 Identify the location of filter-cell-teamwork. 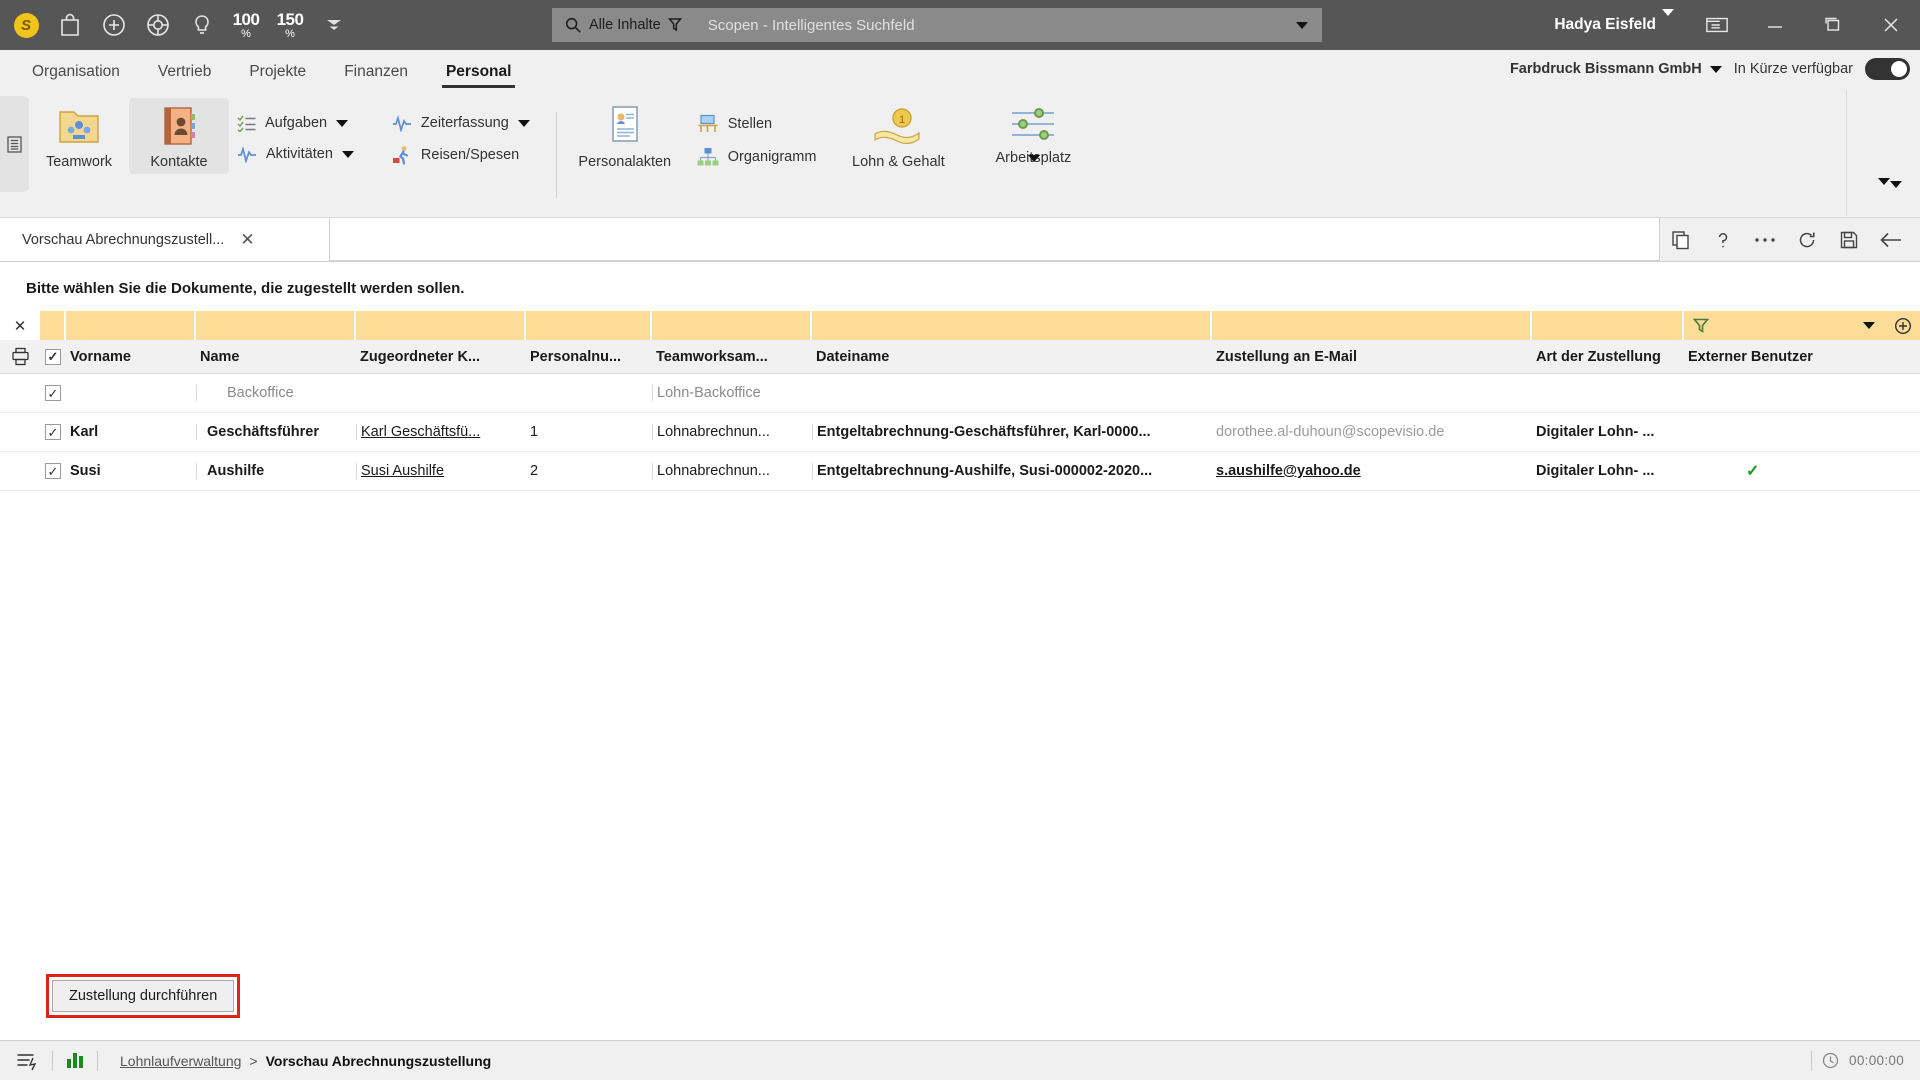
(732, 325).